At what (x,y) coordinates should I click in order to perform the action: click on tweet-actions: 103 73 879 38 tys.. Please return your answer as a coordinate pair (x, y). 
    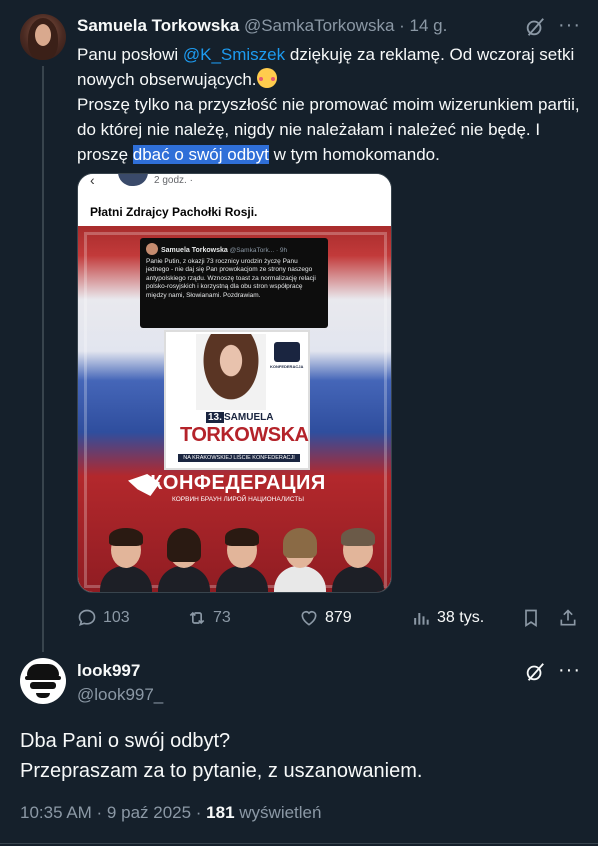
    Looking at the image, I should click on (329, 620).